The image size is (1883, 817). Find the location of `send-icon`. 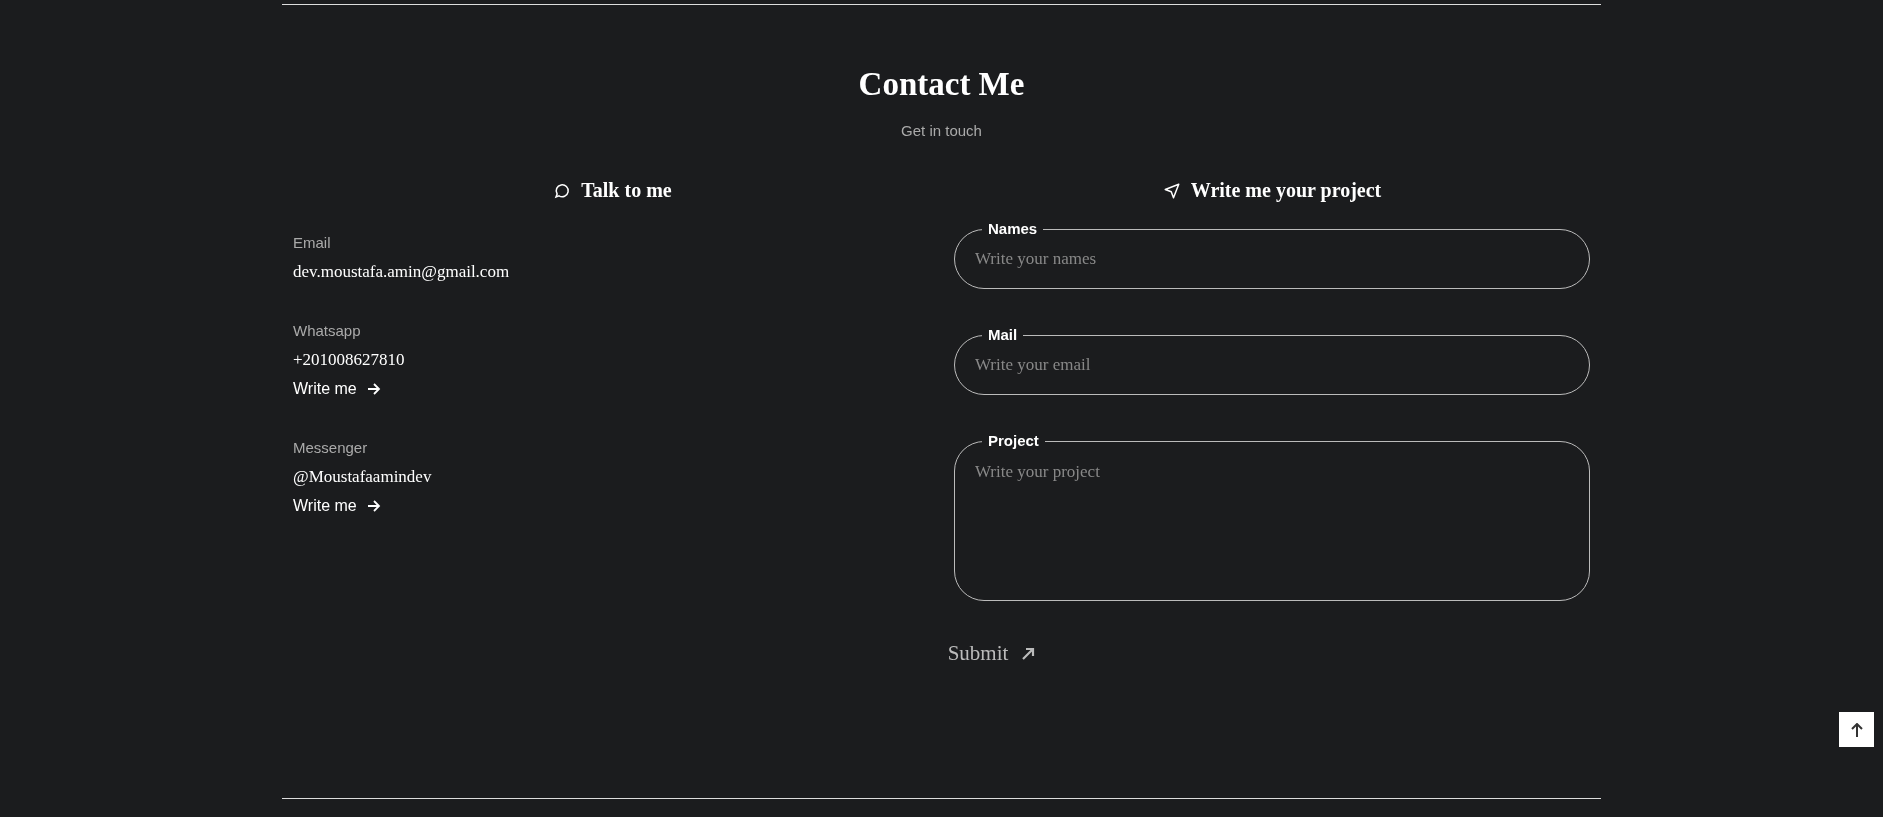

send-icon is located at coordinates (1171, 190).